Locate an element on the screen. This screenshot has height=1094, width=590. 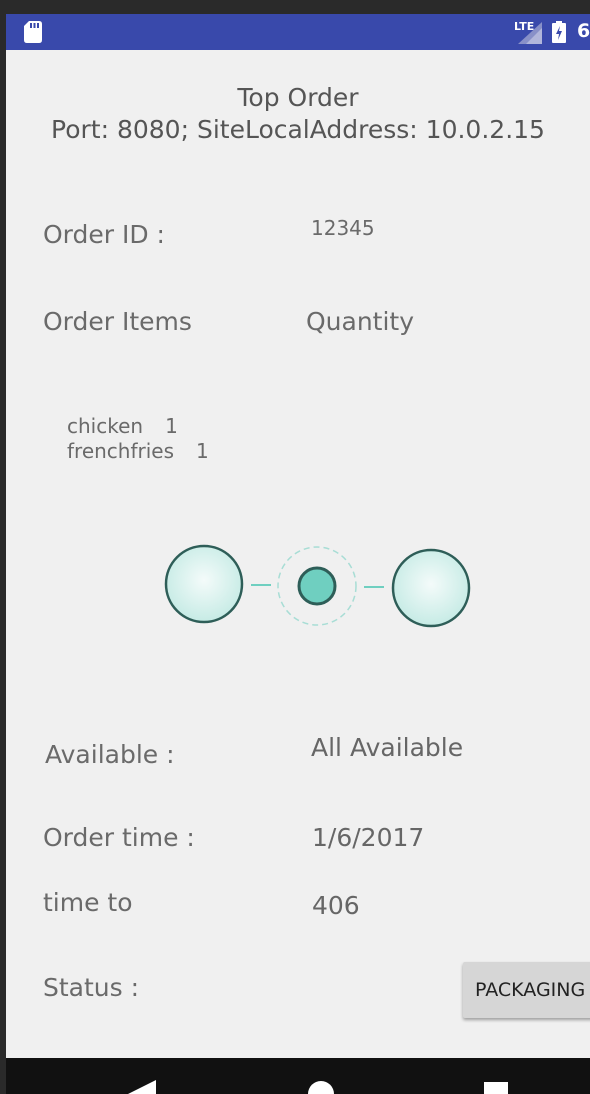
server-address: Port: 8080; SiteLocalAddress: 10.0.2.15 is located at coordinates (298, 129).